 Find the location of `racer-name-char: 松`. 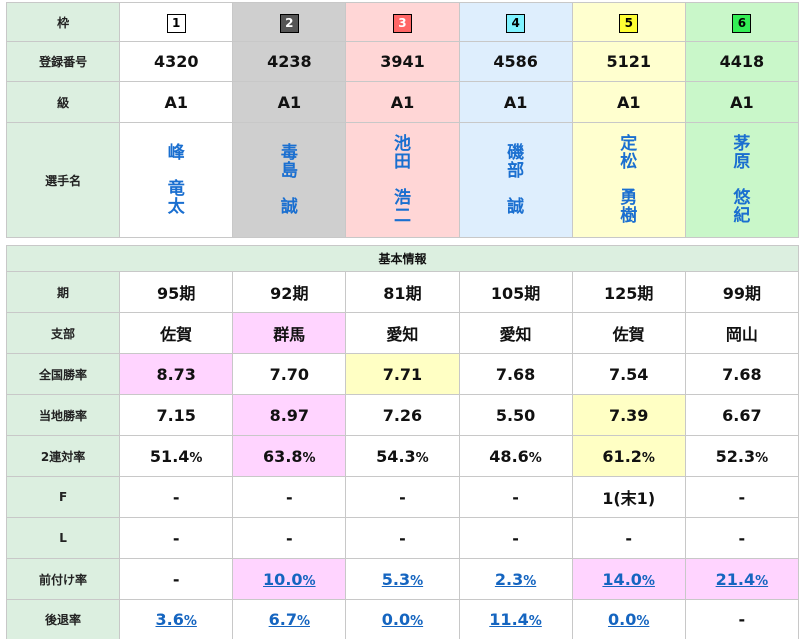

racer-name-char: 松 is located at coordinates (629, 162).